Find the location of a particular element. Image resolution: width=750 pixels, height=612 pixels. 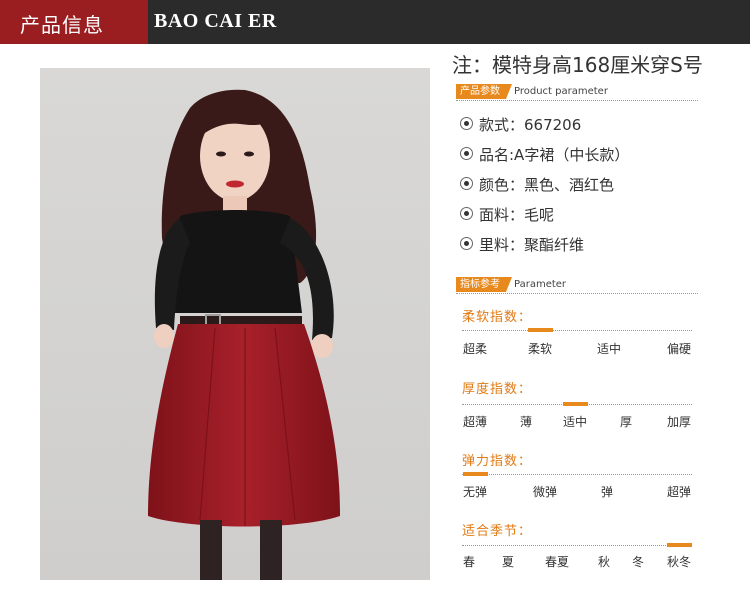

header-title-block: 产品信息 is located at coordinates (74, 22).